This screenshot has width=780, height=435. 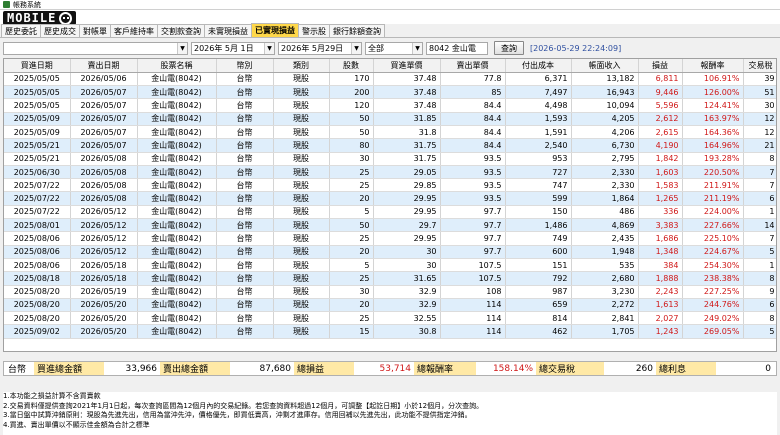 I want to click on column-header: 買進單價, so click(x=407, y=66).